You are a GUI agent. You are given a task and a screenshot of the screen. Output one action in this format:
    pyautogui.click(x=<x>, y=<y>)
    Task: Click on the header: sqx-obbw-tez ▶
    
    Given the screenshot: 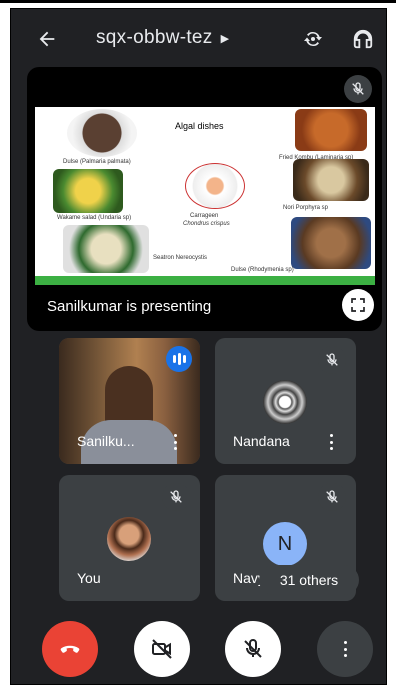 What is the action you would take?
    pyautogui.click(x=198, y=39)
    